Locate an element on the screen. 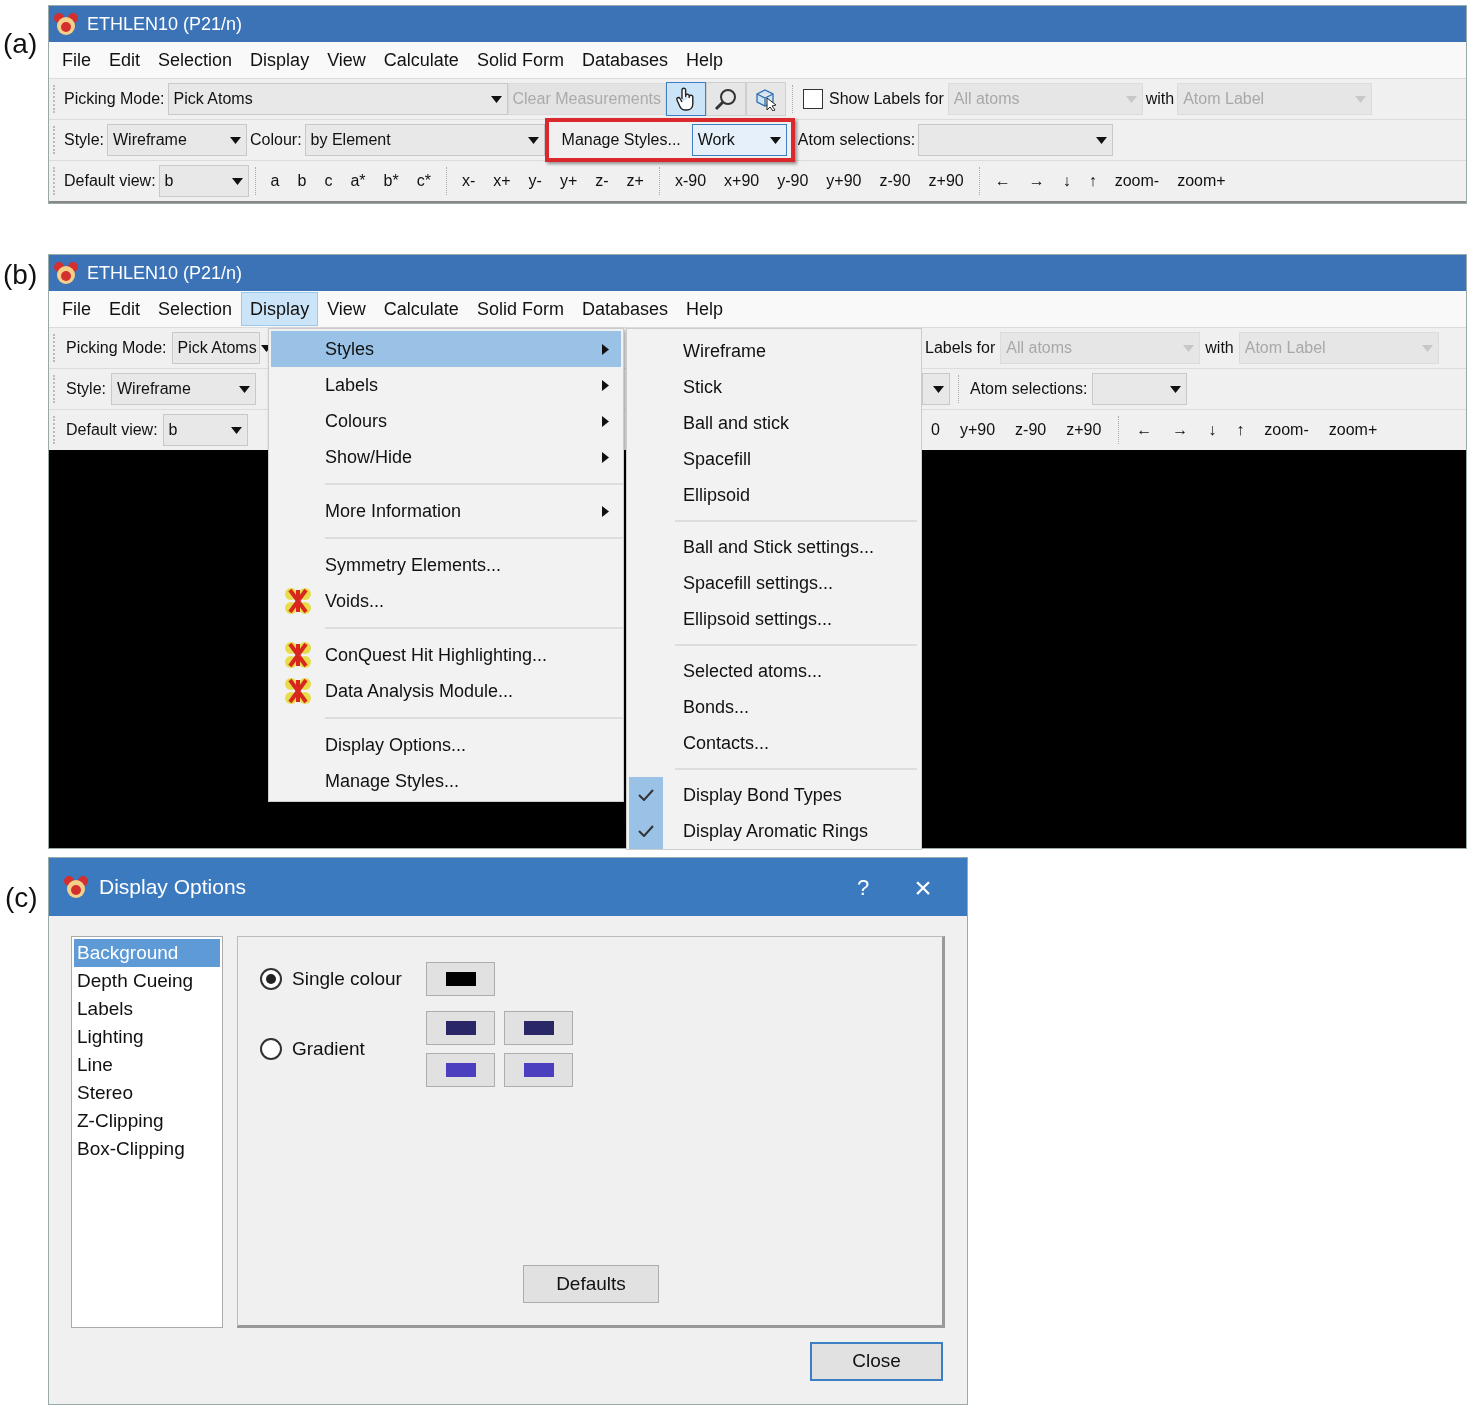 The height and width of the screenshot is (1409, 1471). menu-item: More Information is located at coordinates (446, 511).